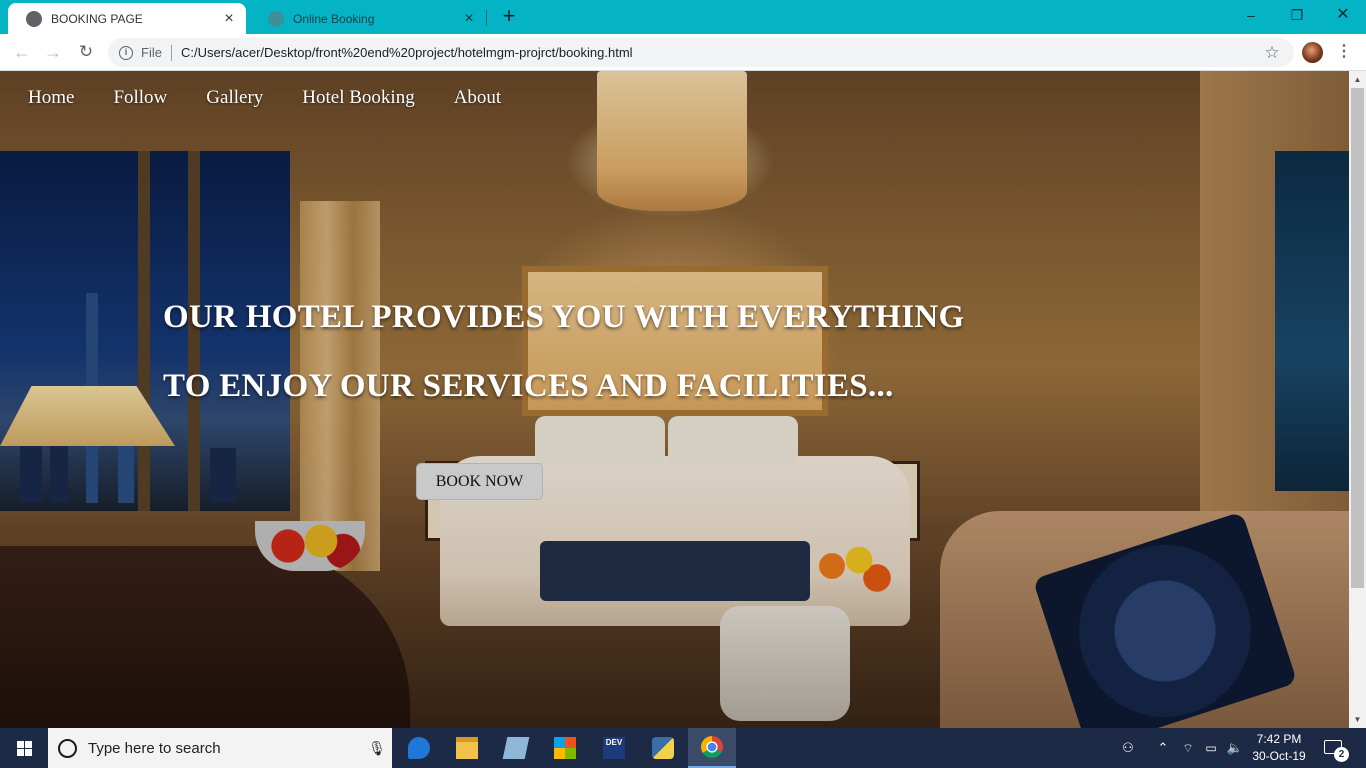 This screenshot has height=768, width=1366. I want to click on store-icon, so click(565, 748).